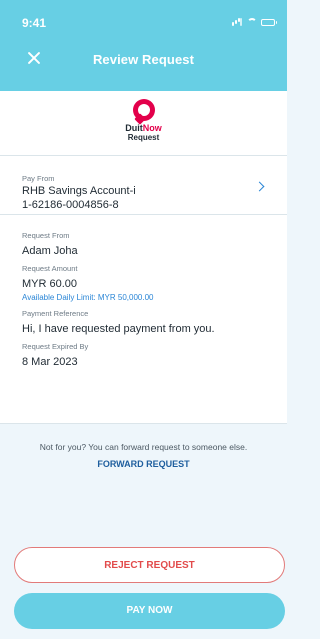 The image size is (320, 639). I want to click on request-from-value: Adam Joha, so click(50, 251).